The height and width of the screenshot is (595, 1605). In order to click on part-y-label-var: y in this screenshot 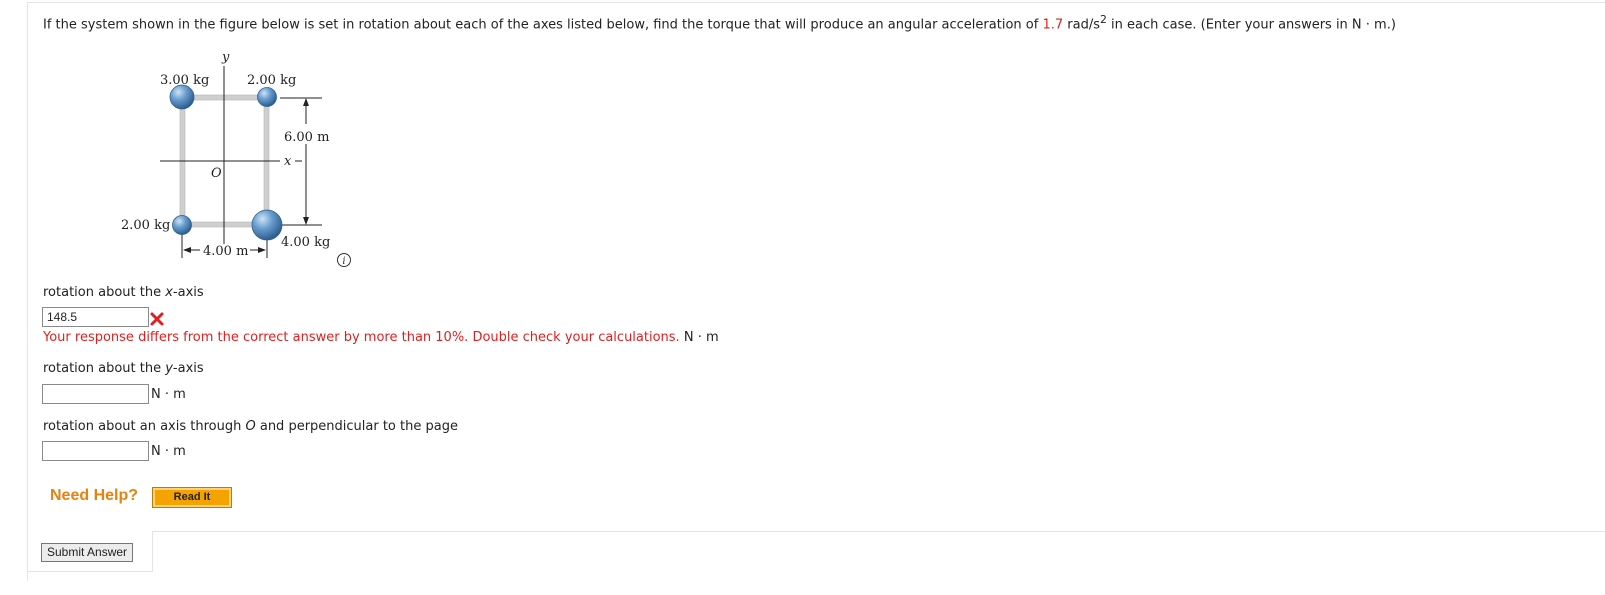, I will do `click(169, 368)`.